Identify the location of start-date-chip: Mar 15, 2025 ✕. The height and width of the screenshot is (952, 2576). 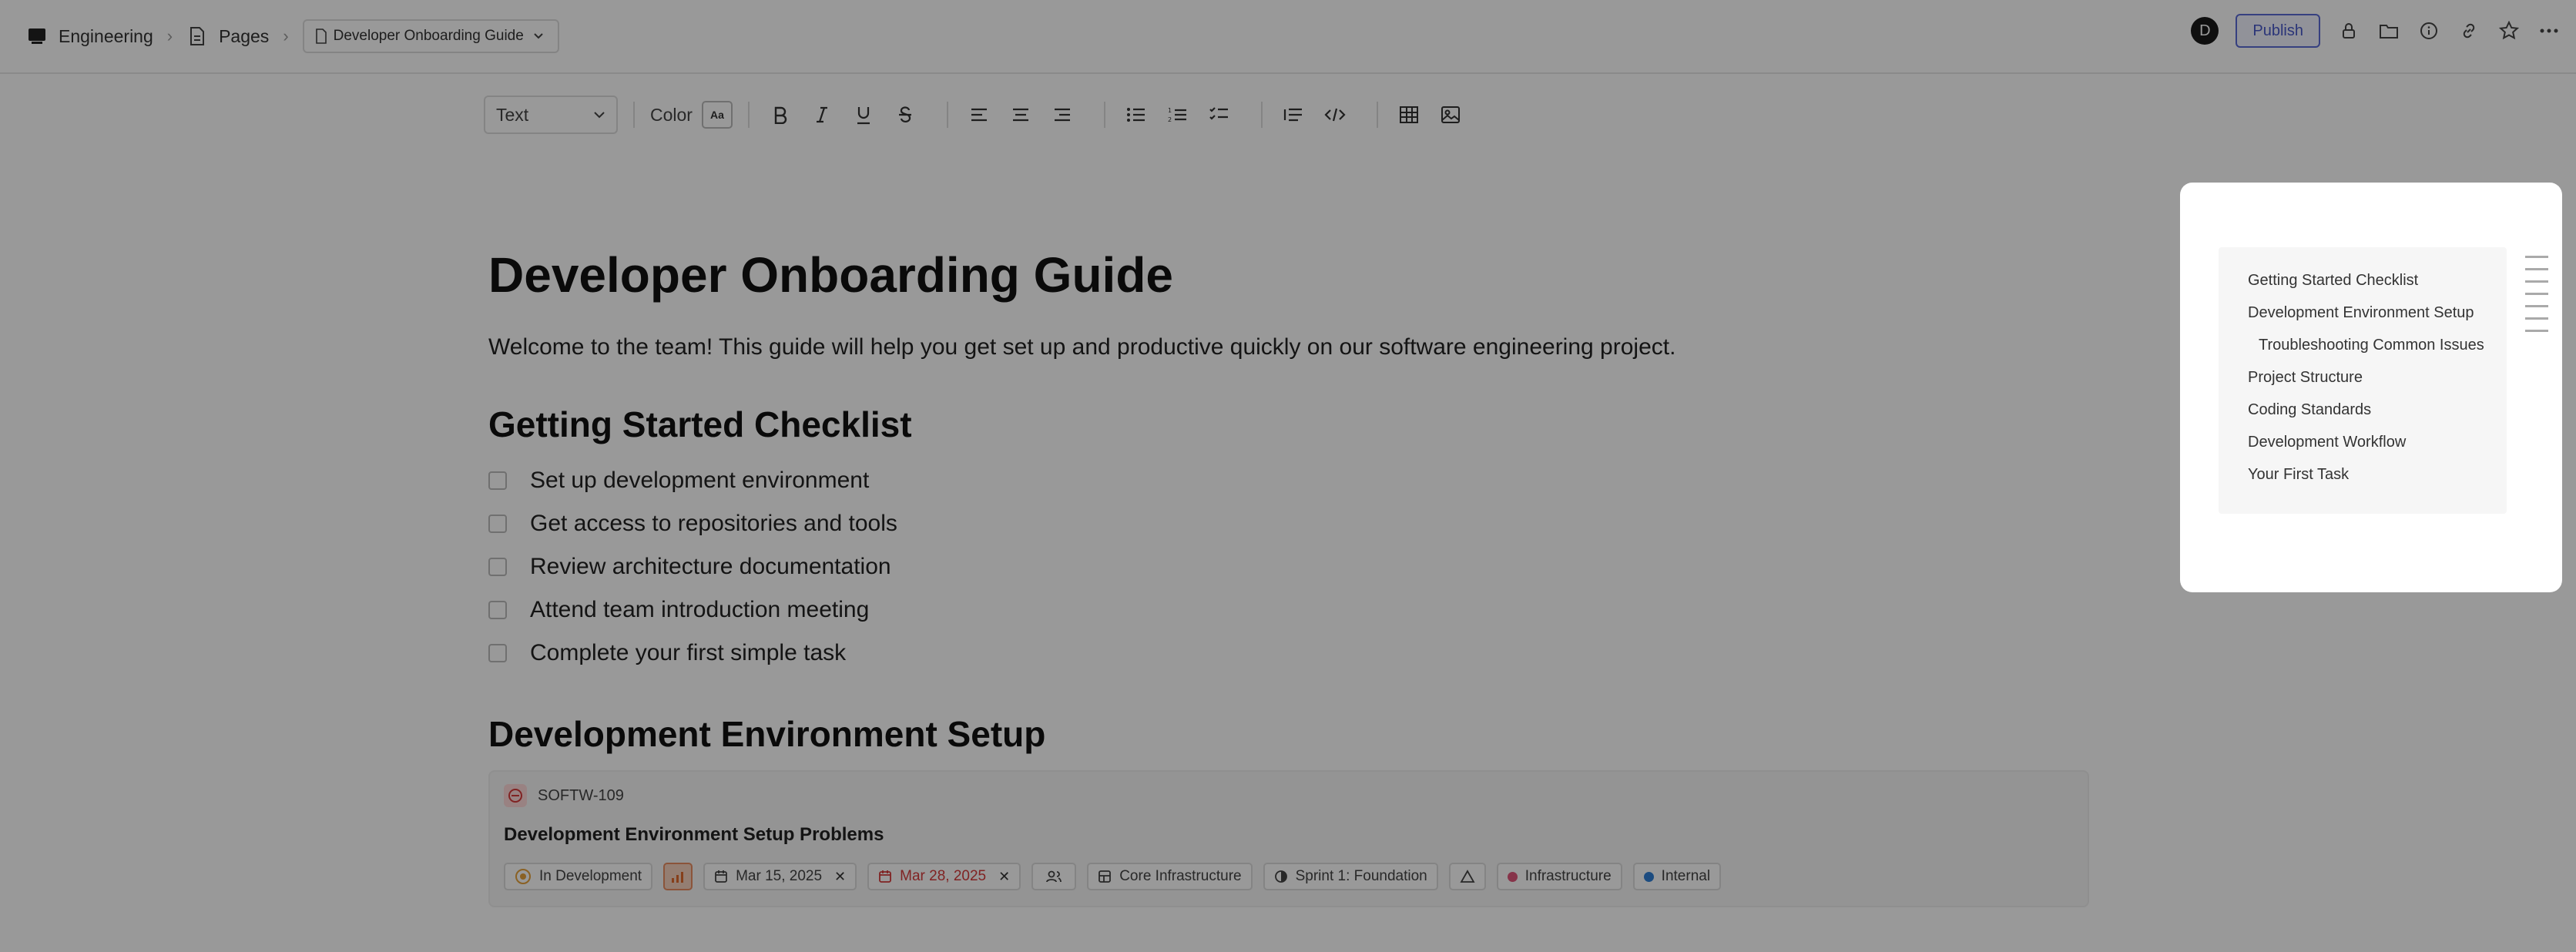
(780, 876).